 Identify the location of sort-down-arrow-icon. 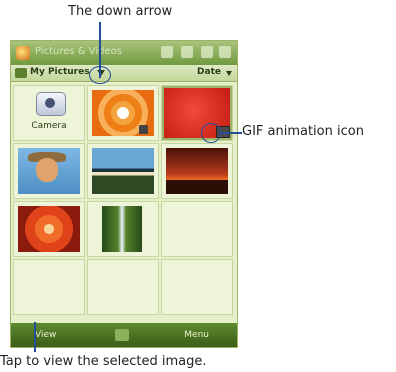
(229, 73).